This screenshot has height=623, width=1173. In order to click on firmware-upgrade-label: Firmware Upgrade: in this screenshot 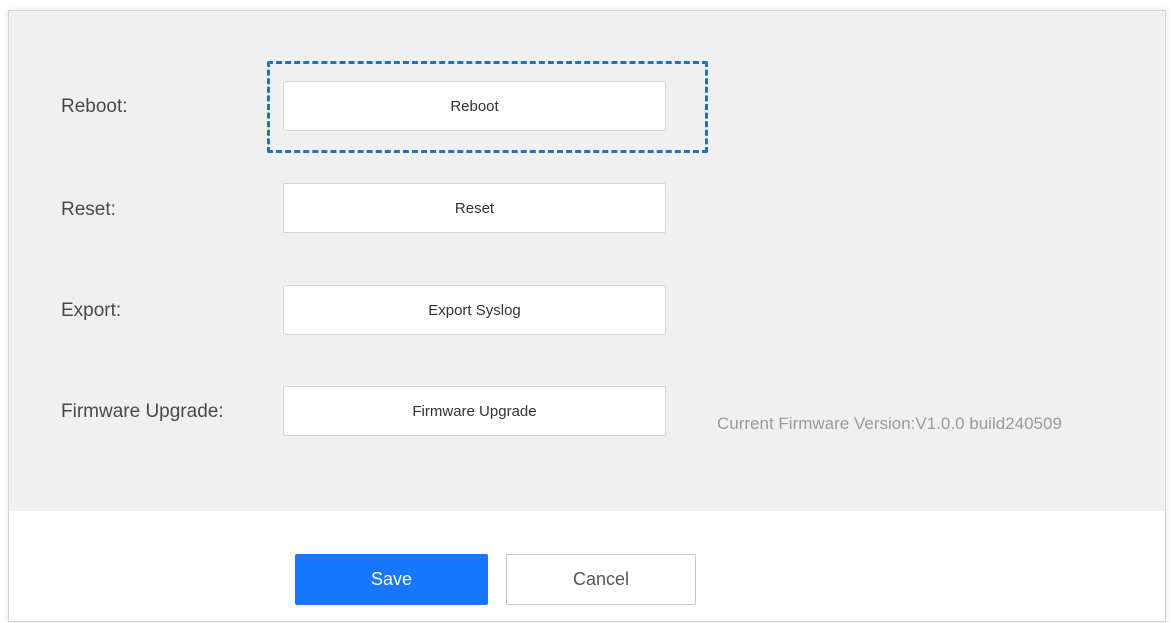, I will do `click(142, 411)`.